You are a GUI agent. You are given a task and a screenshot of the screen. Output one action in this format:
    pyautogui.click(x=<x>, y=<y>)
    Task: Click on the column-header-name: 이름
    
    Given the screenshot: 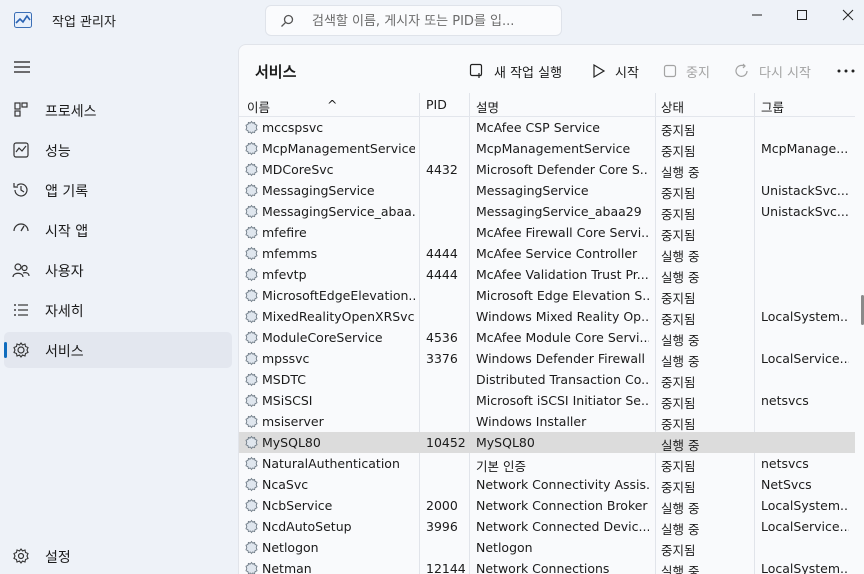 What is the action you would take?
    pyautogui.click(x=258, y=106)
    